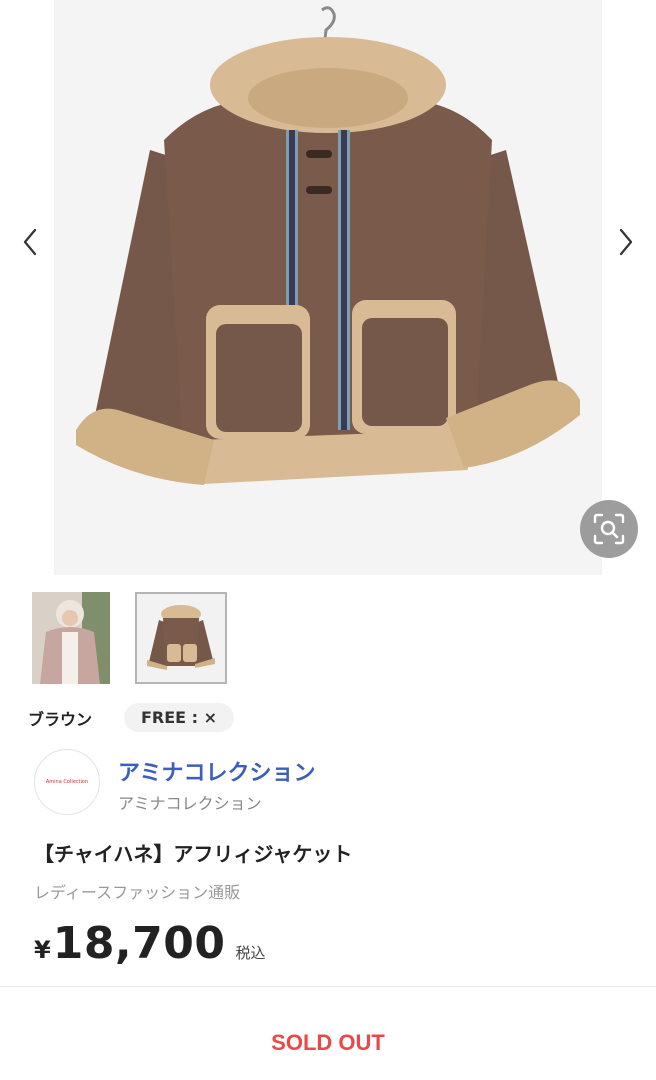 This screenshot has height=1080, width=656. I want to click on tax-label: 税込, so click(250, 953).